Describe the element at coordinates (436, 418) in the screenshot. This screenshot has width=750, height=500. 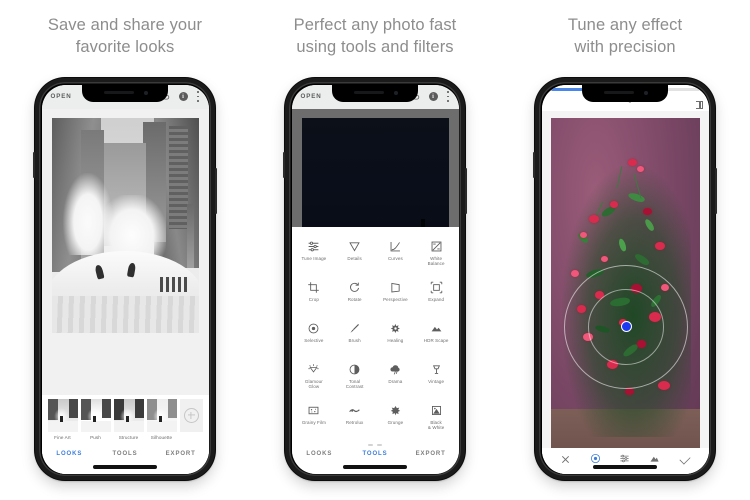
I see `tool-black-and-white: Black & White` at that location.